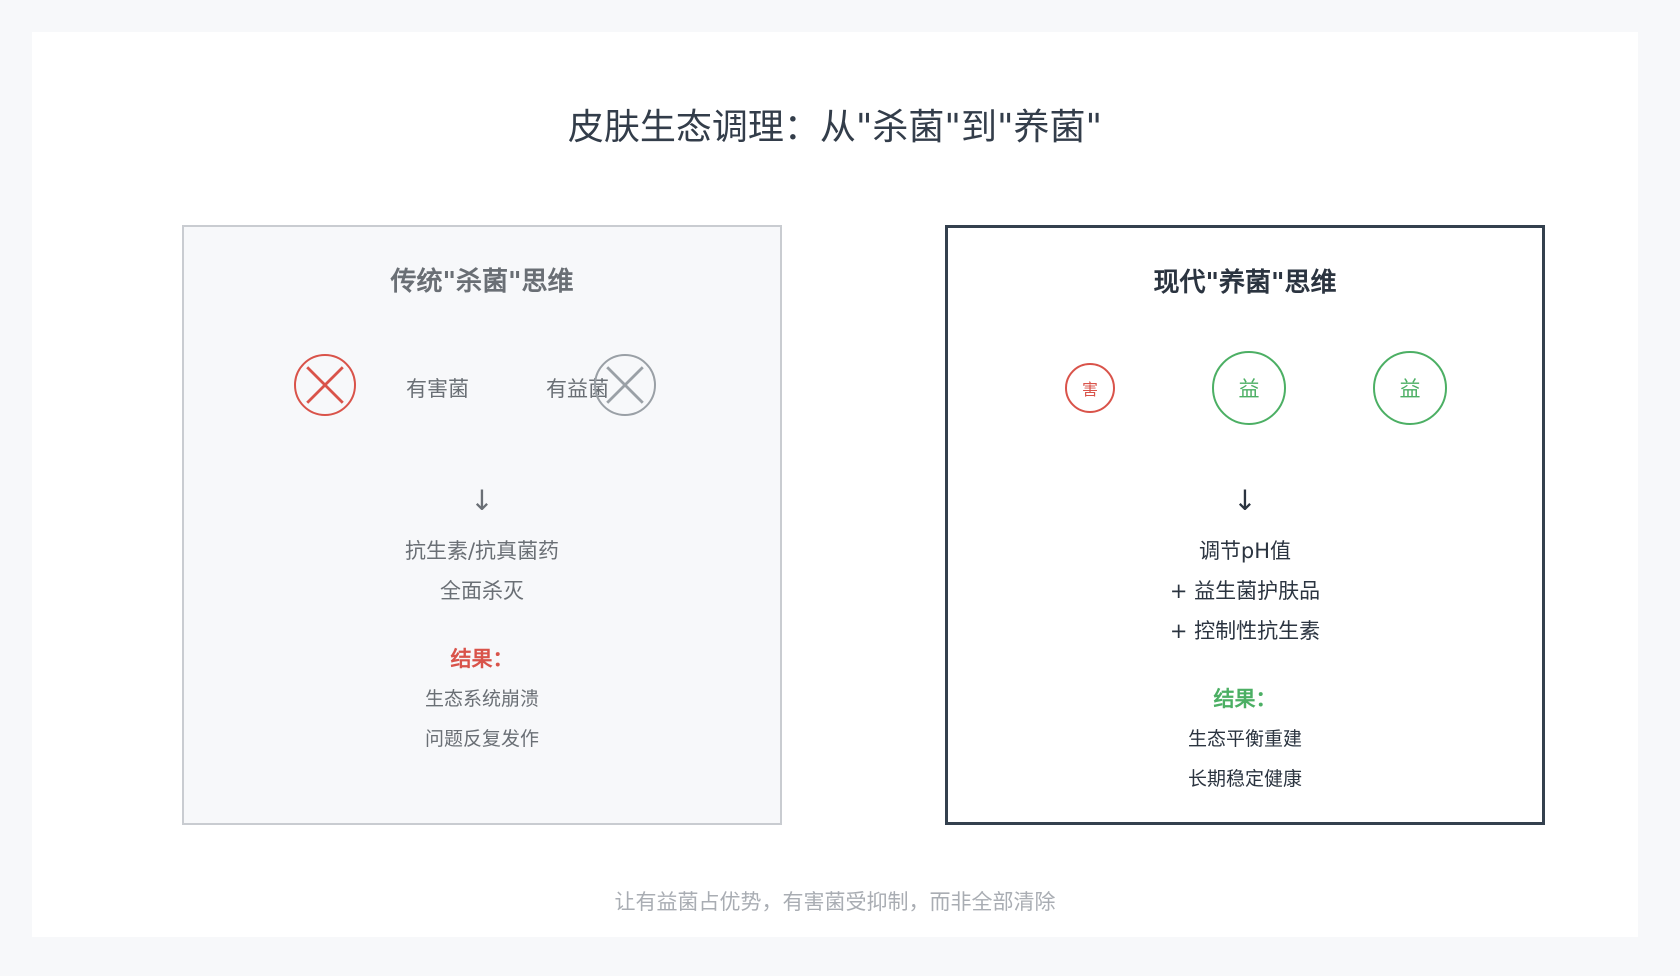 Image resolution: width=1680 pixels, height=976 pixels. What do you see at coordinates (482, 551) in the screenshot?
I see `method-line-1: 抗生素/抗真菌药` at bounding box center [482, 551].